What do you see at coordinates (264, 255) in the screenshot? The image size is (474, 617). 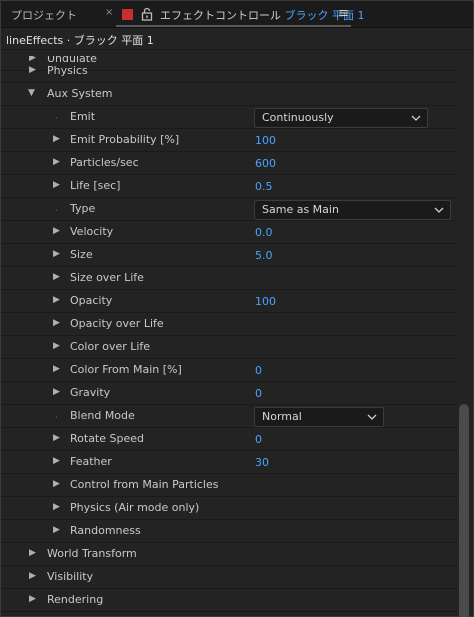 I see `prop-value: 5.0` at bounding box center [264, 255].